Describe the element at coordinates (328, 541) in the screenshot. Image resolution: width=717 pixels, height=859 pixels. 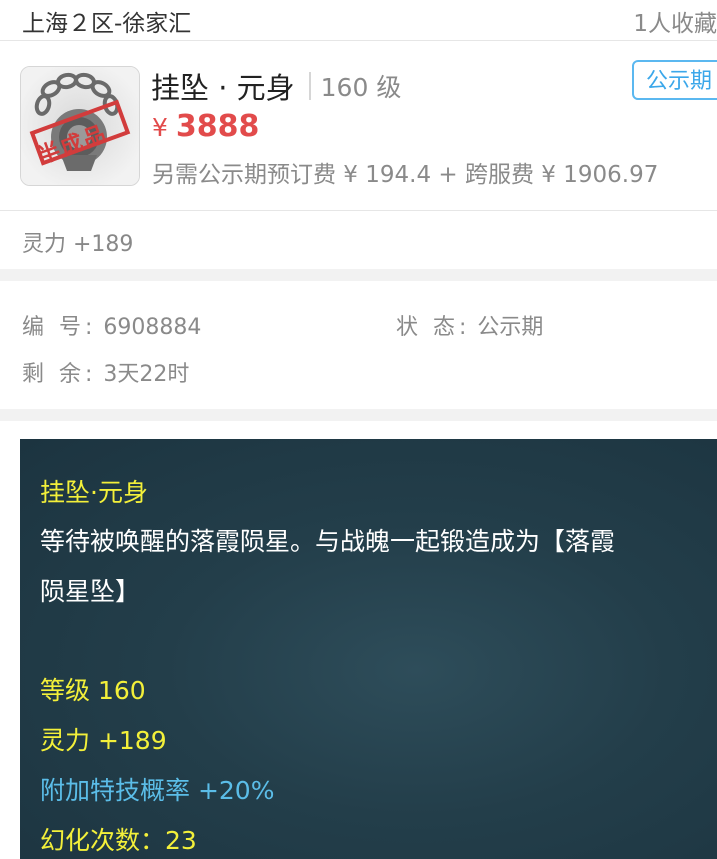
I see `desc-text-line1: 等待被唤醒的落霞陨星。与战魄一起锻造成为【落霞` at that location.